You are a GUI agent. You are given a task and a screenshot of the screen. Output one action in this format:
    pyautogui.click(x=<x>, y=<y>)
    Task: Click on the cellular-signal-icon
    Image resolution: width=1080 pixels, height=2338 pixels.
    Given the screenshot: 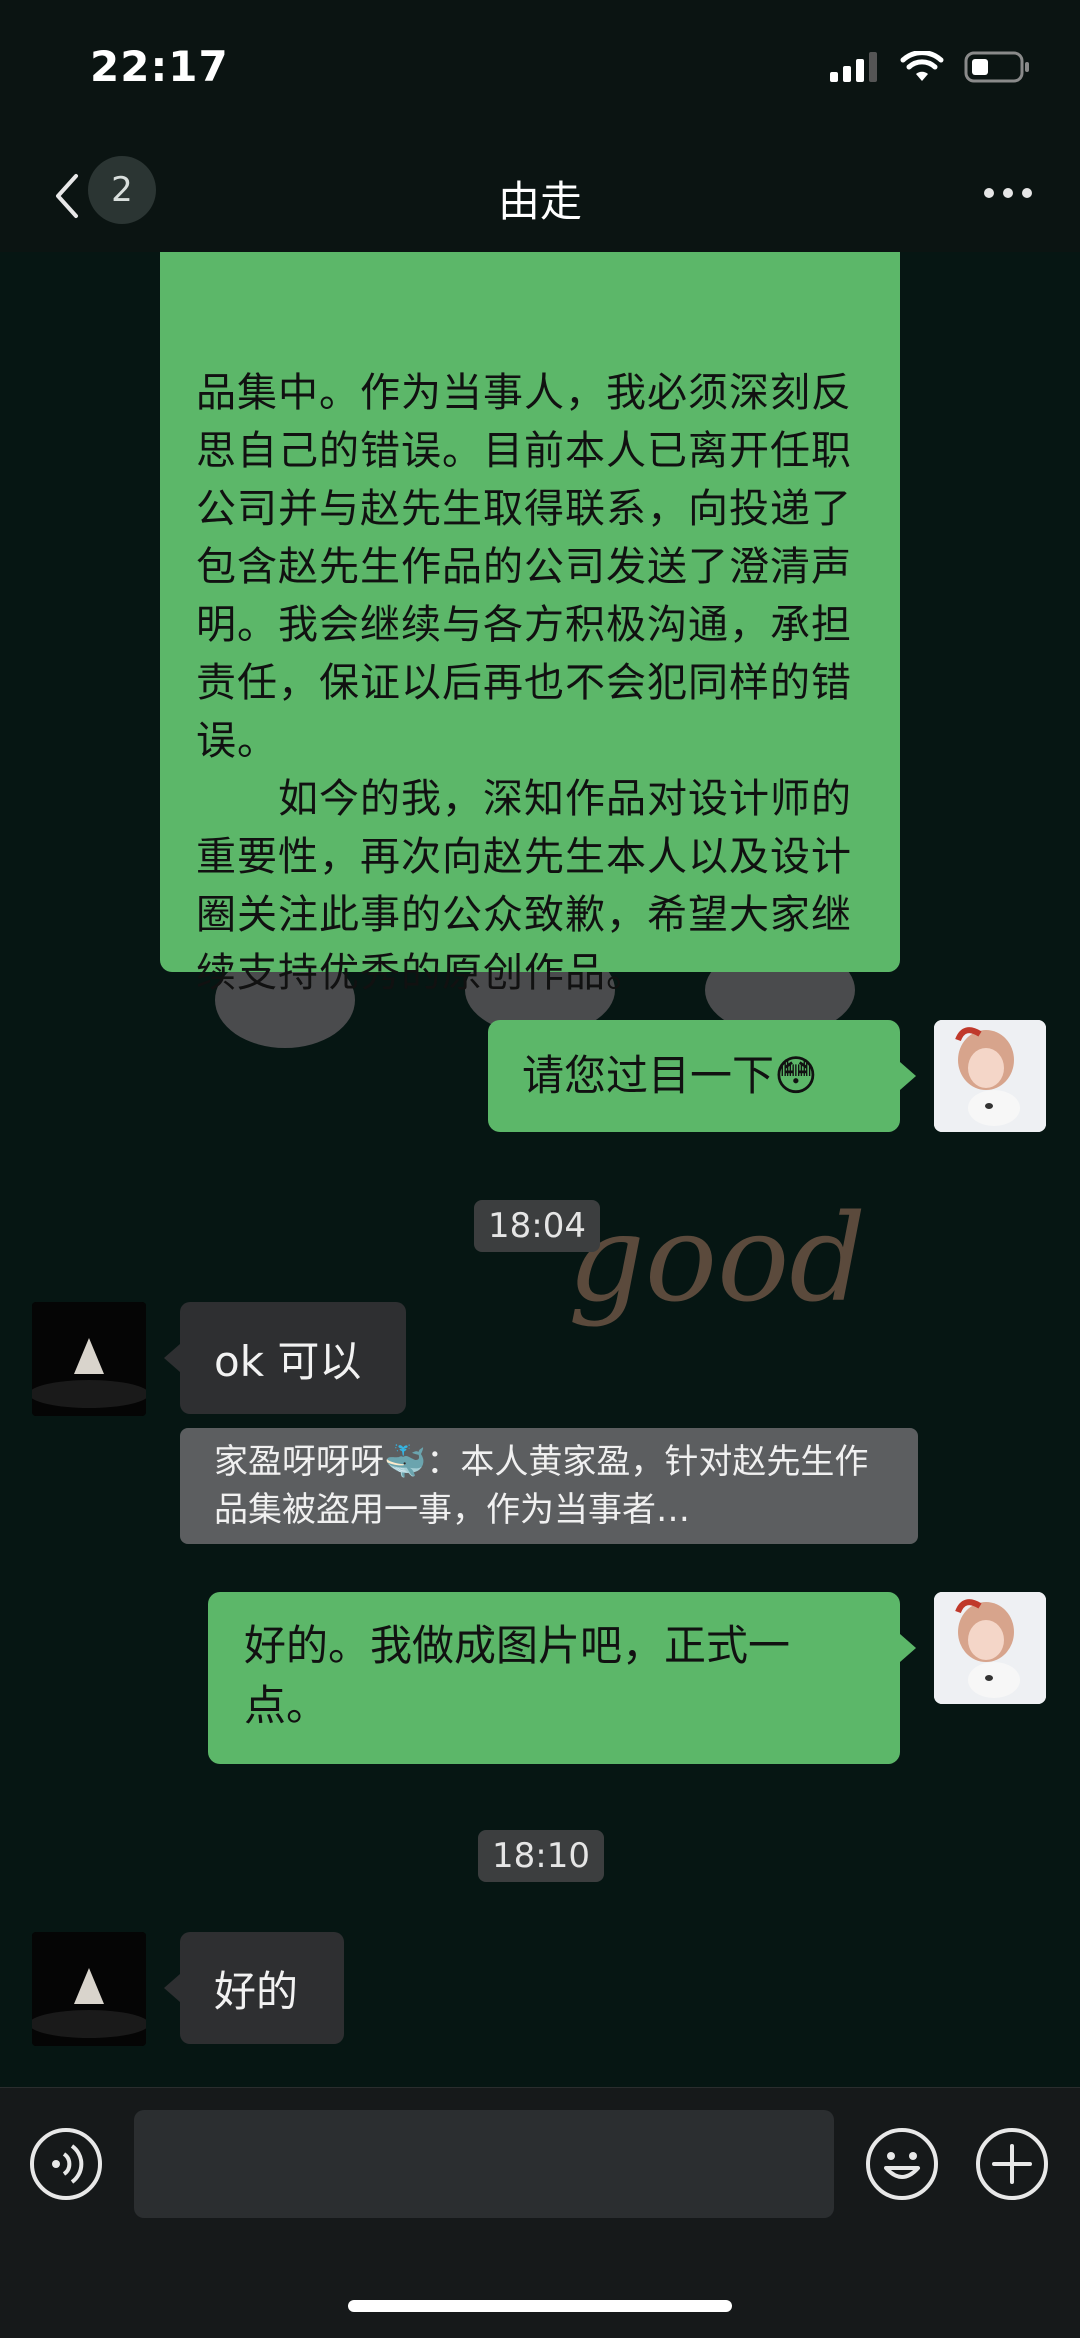 What is the action you would take?
    pyautogui.click(x=853, y=67)
    